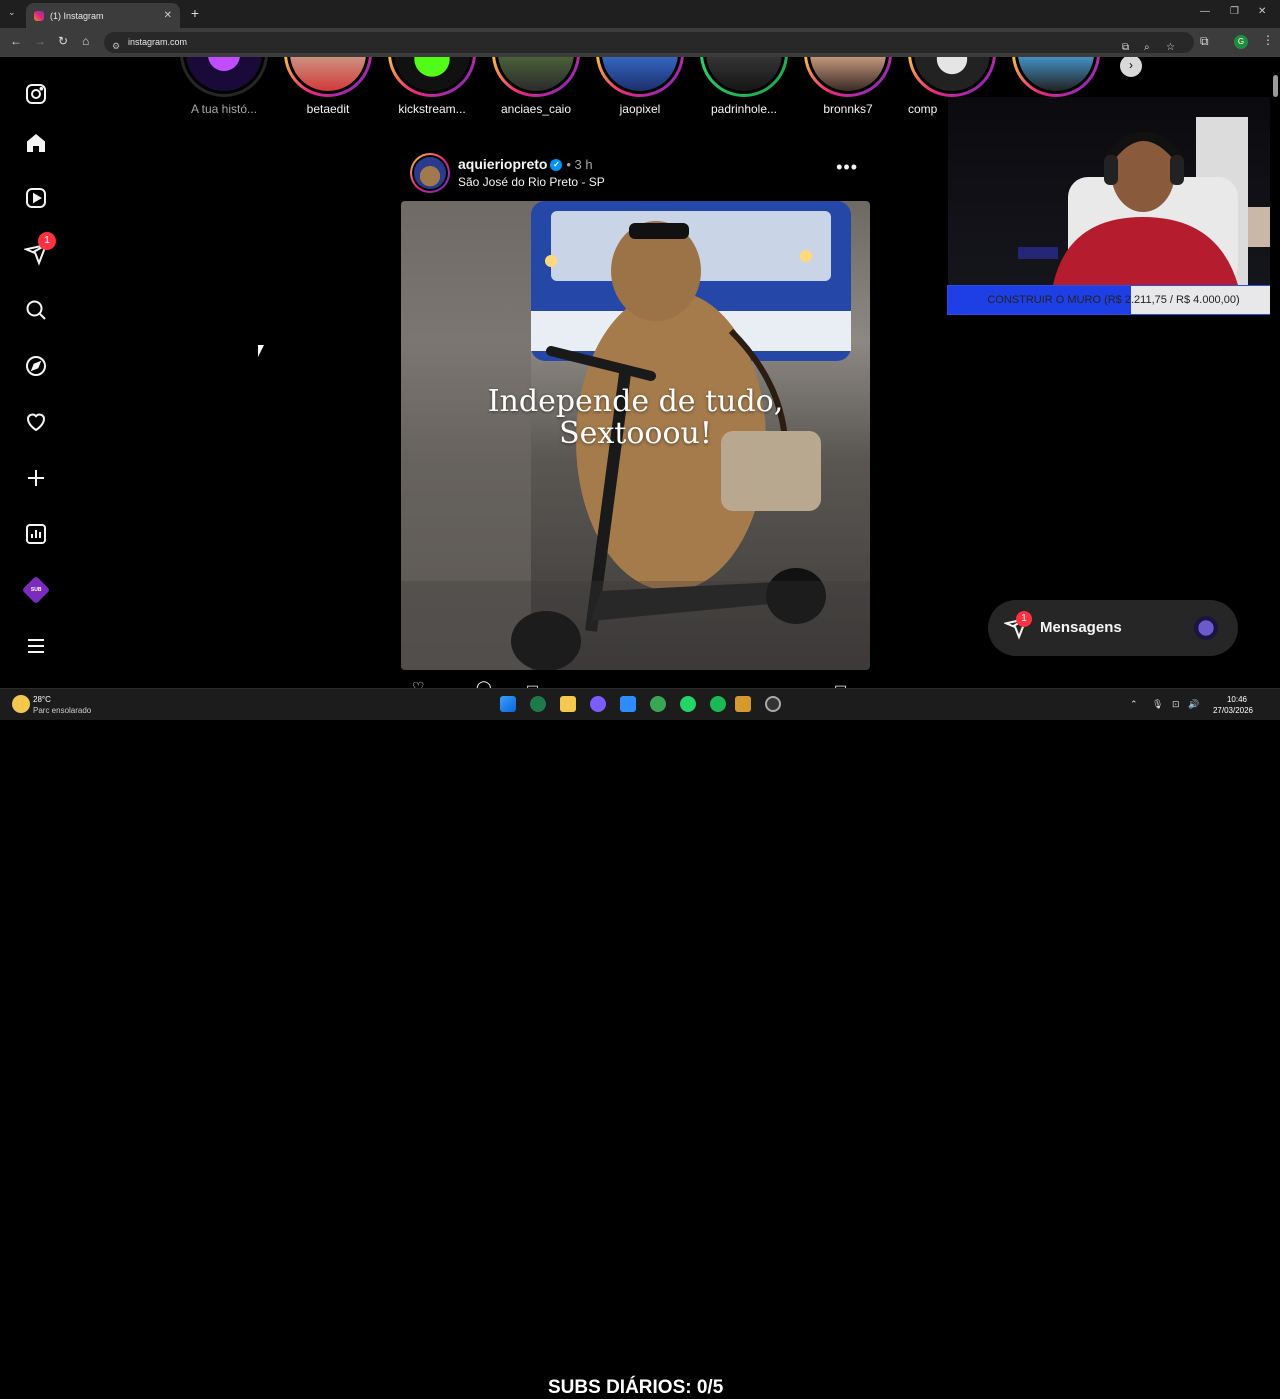 The width and height of the screenshot is (1280, 1399). Describe the element at coordinates (658, 704) in the screenshot. I see `chrome-app-icon` at that location.